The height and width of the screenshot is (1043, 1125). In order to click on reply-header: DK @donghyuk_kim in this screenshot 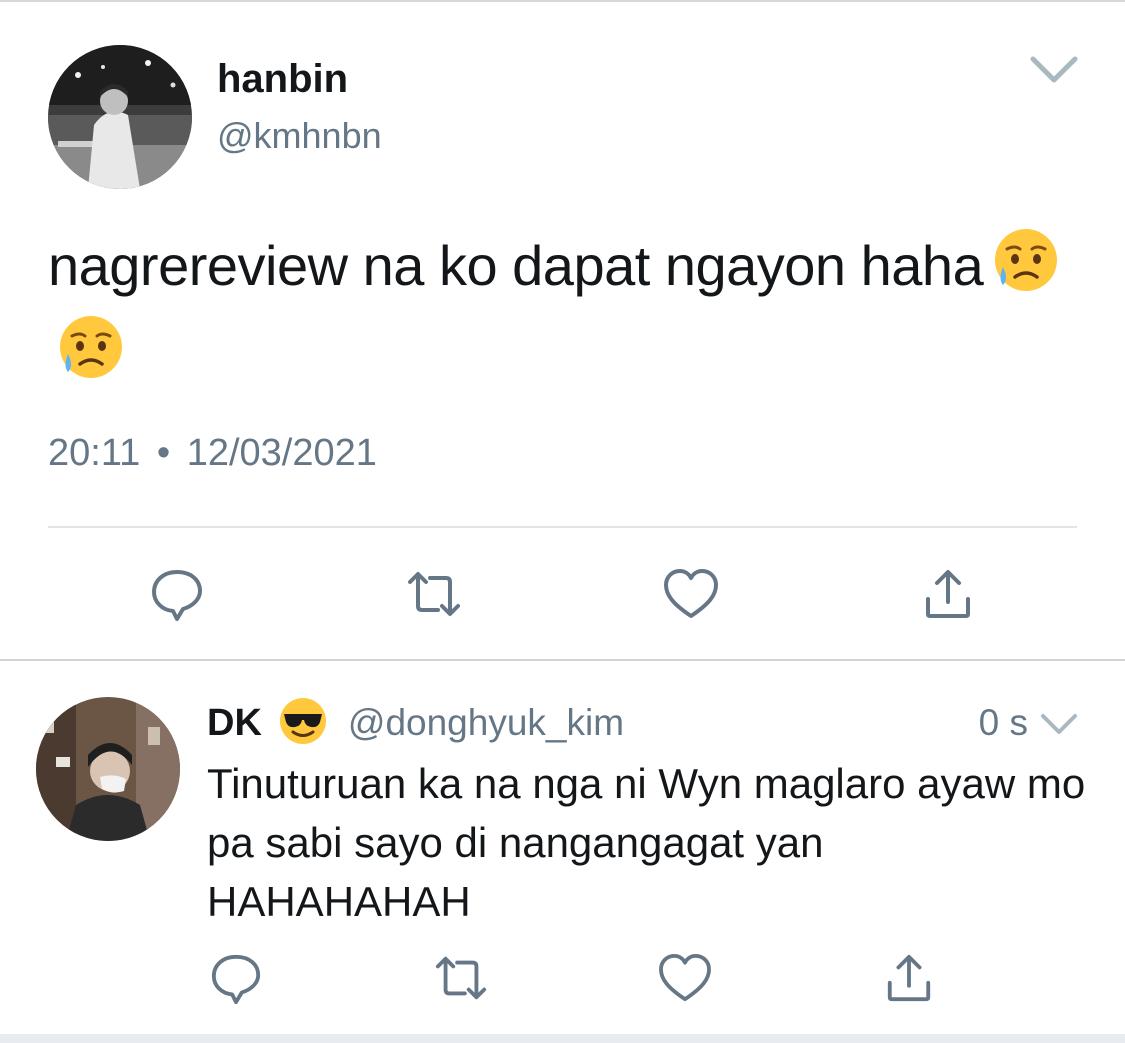, I will do `click(415, 721)`.